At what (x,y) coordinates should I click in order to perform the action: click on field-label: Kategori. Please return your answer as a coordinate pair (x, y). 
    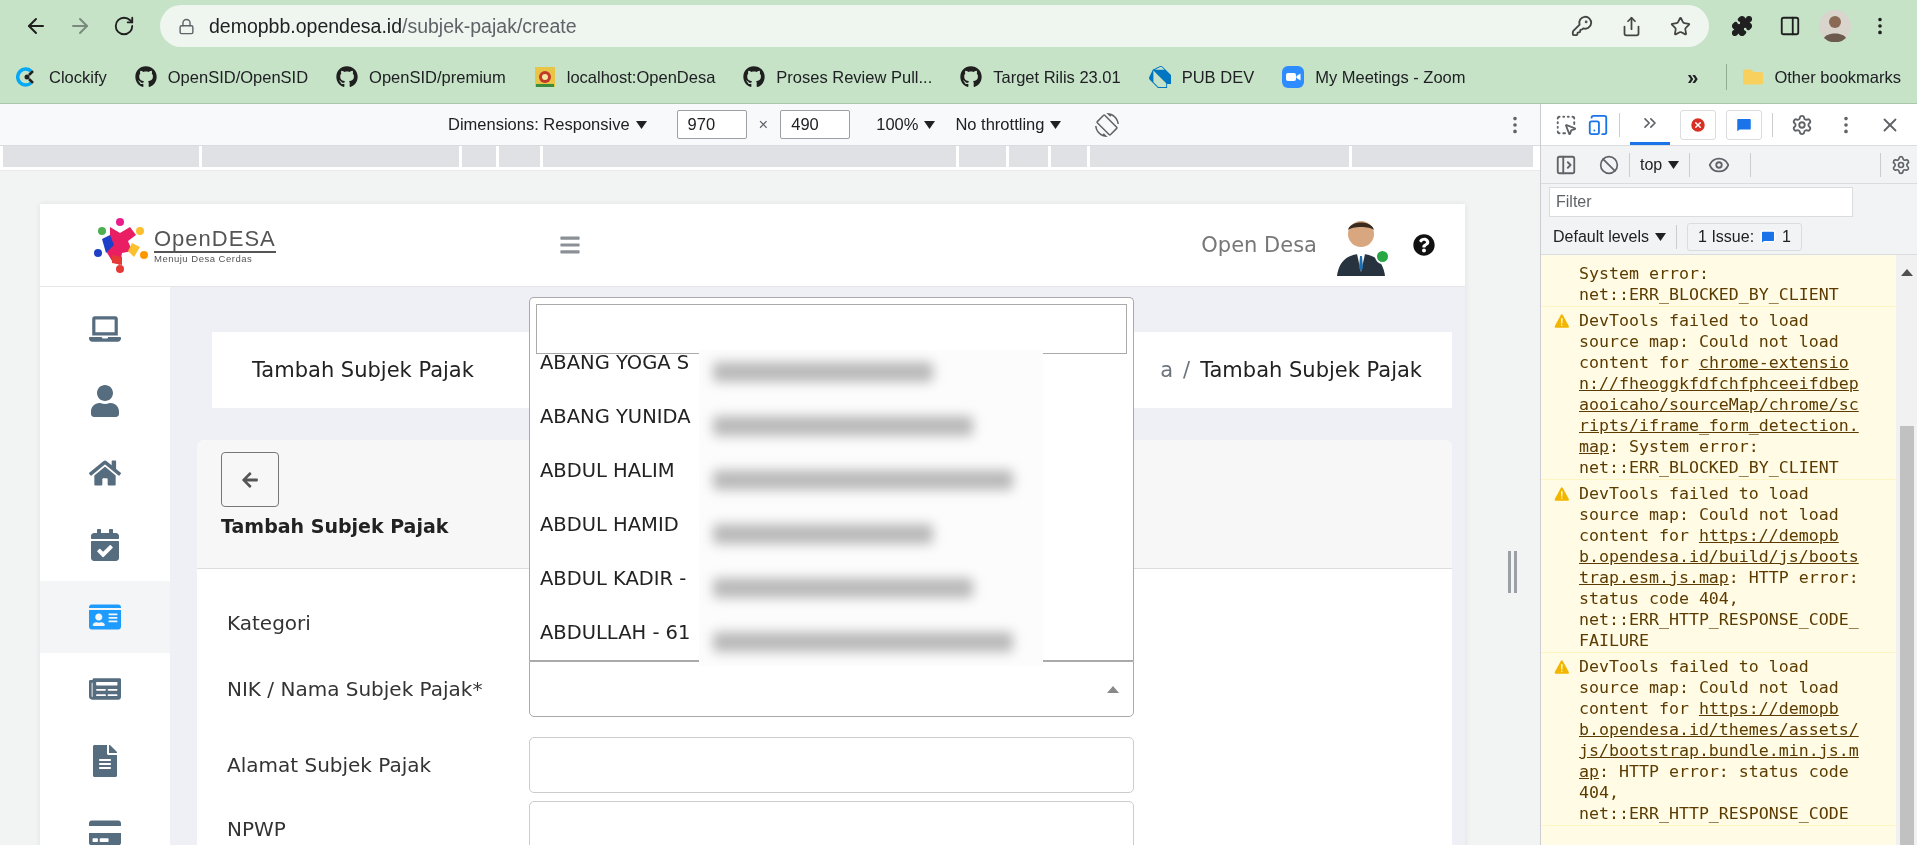
    Looking at the image, I should click on (269, 623).